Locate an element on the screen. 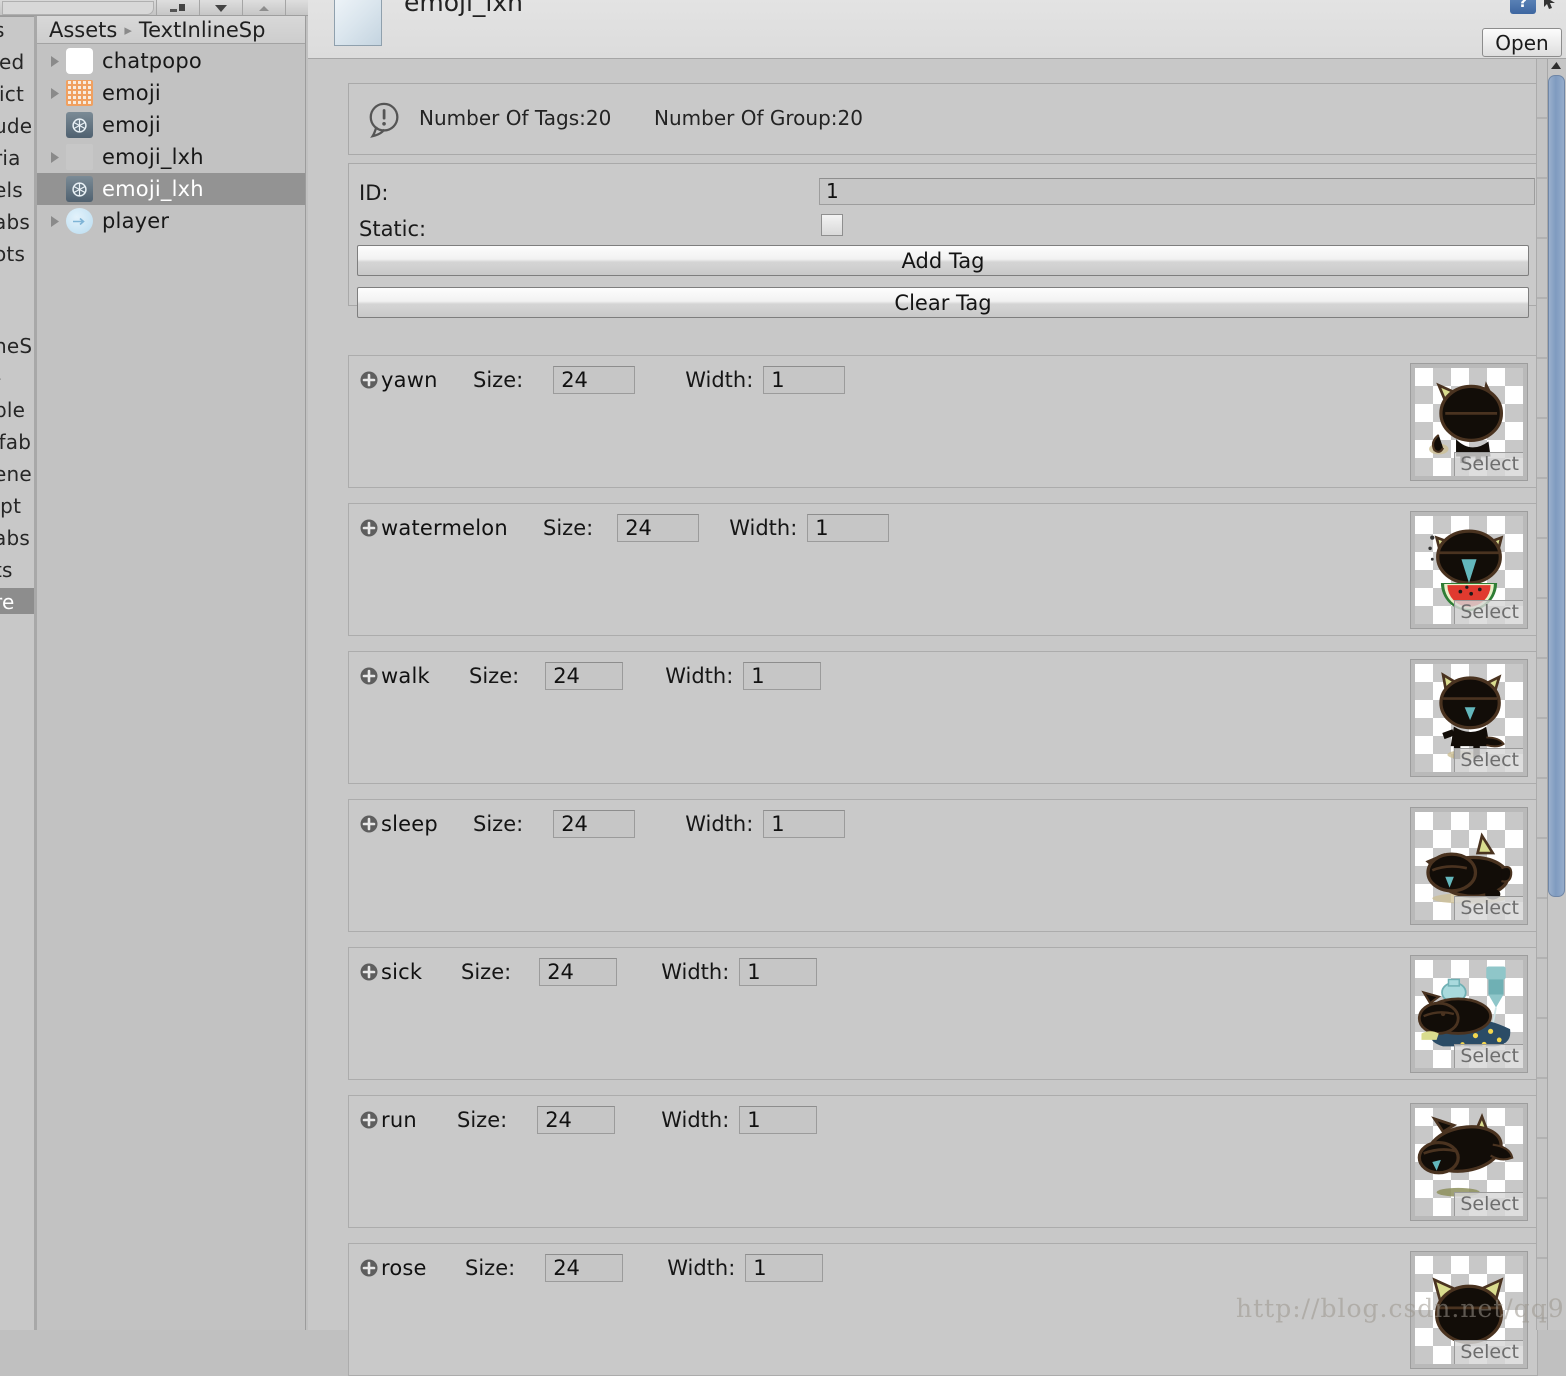  tag-row: walk Size: 24 Width: 1 Select is located at coordinates (943, 717).